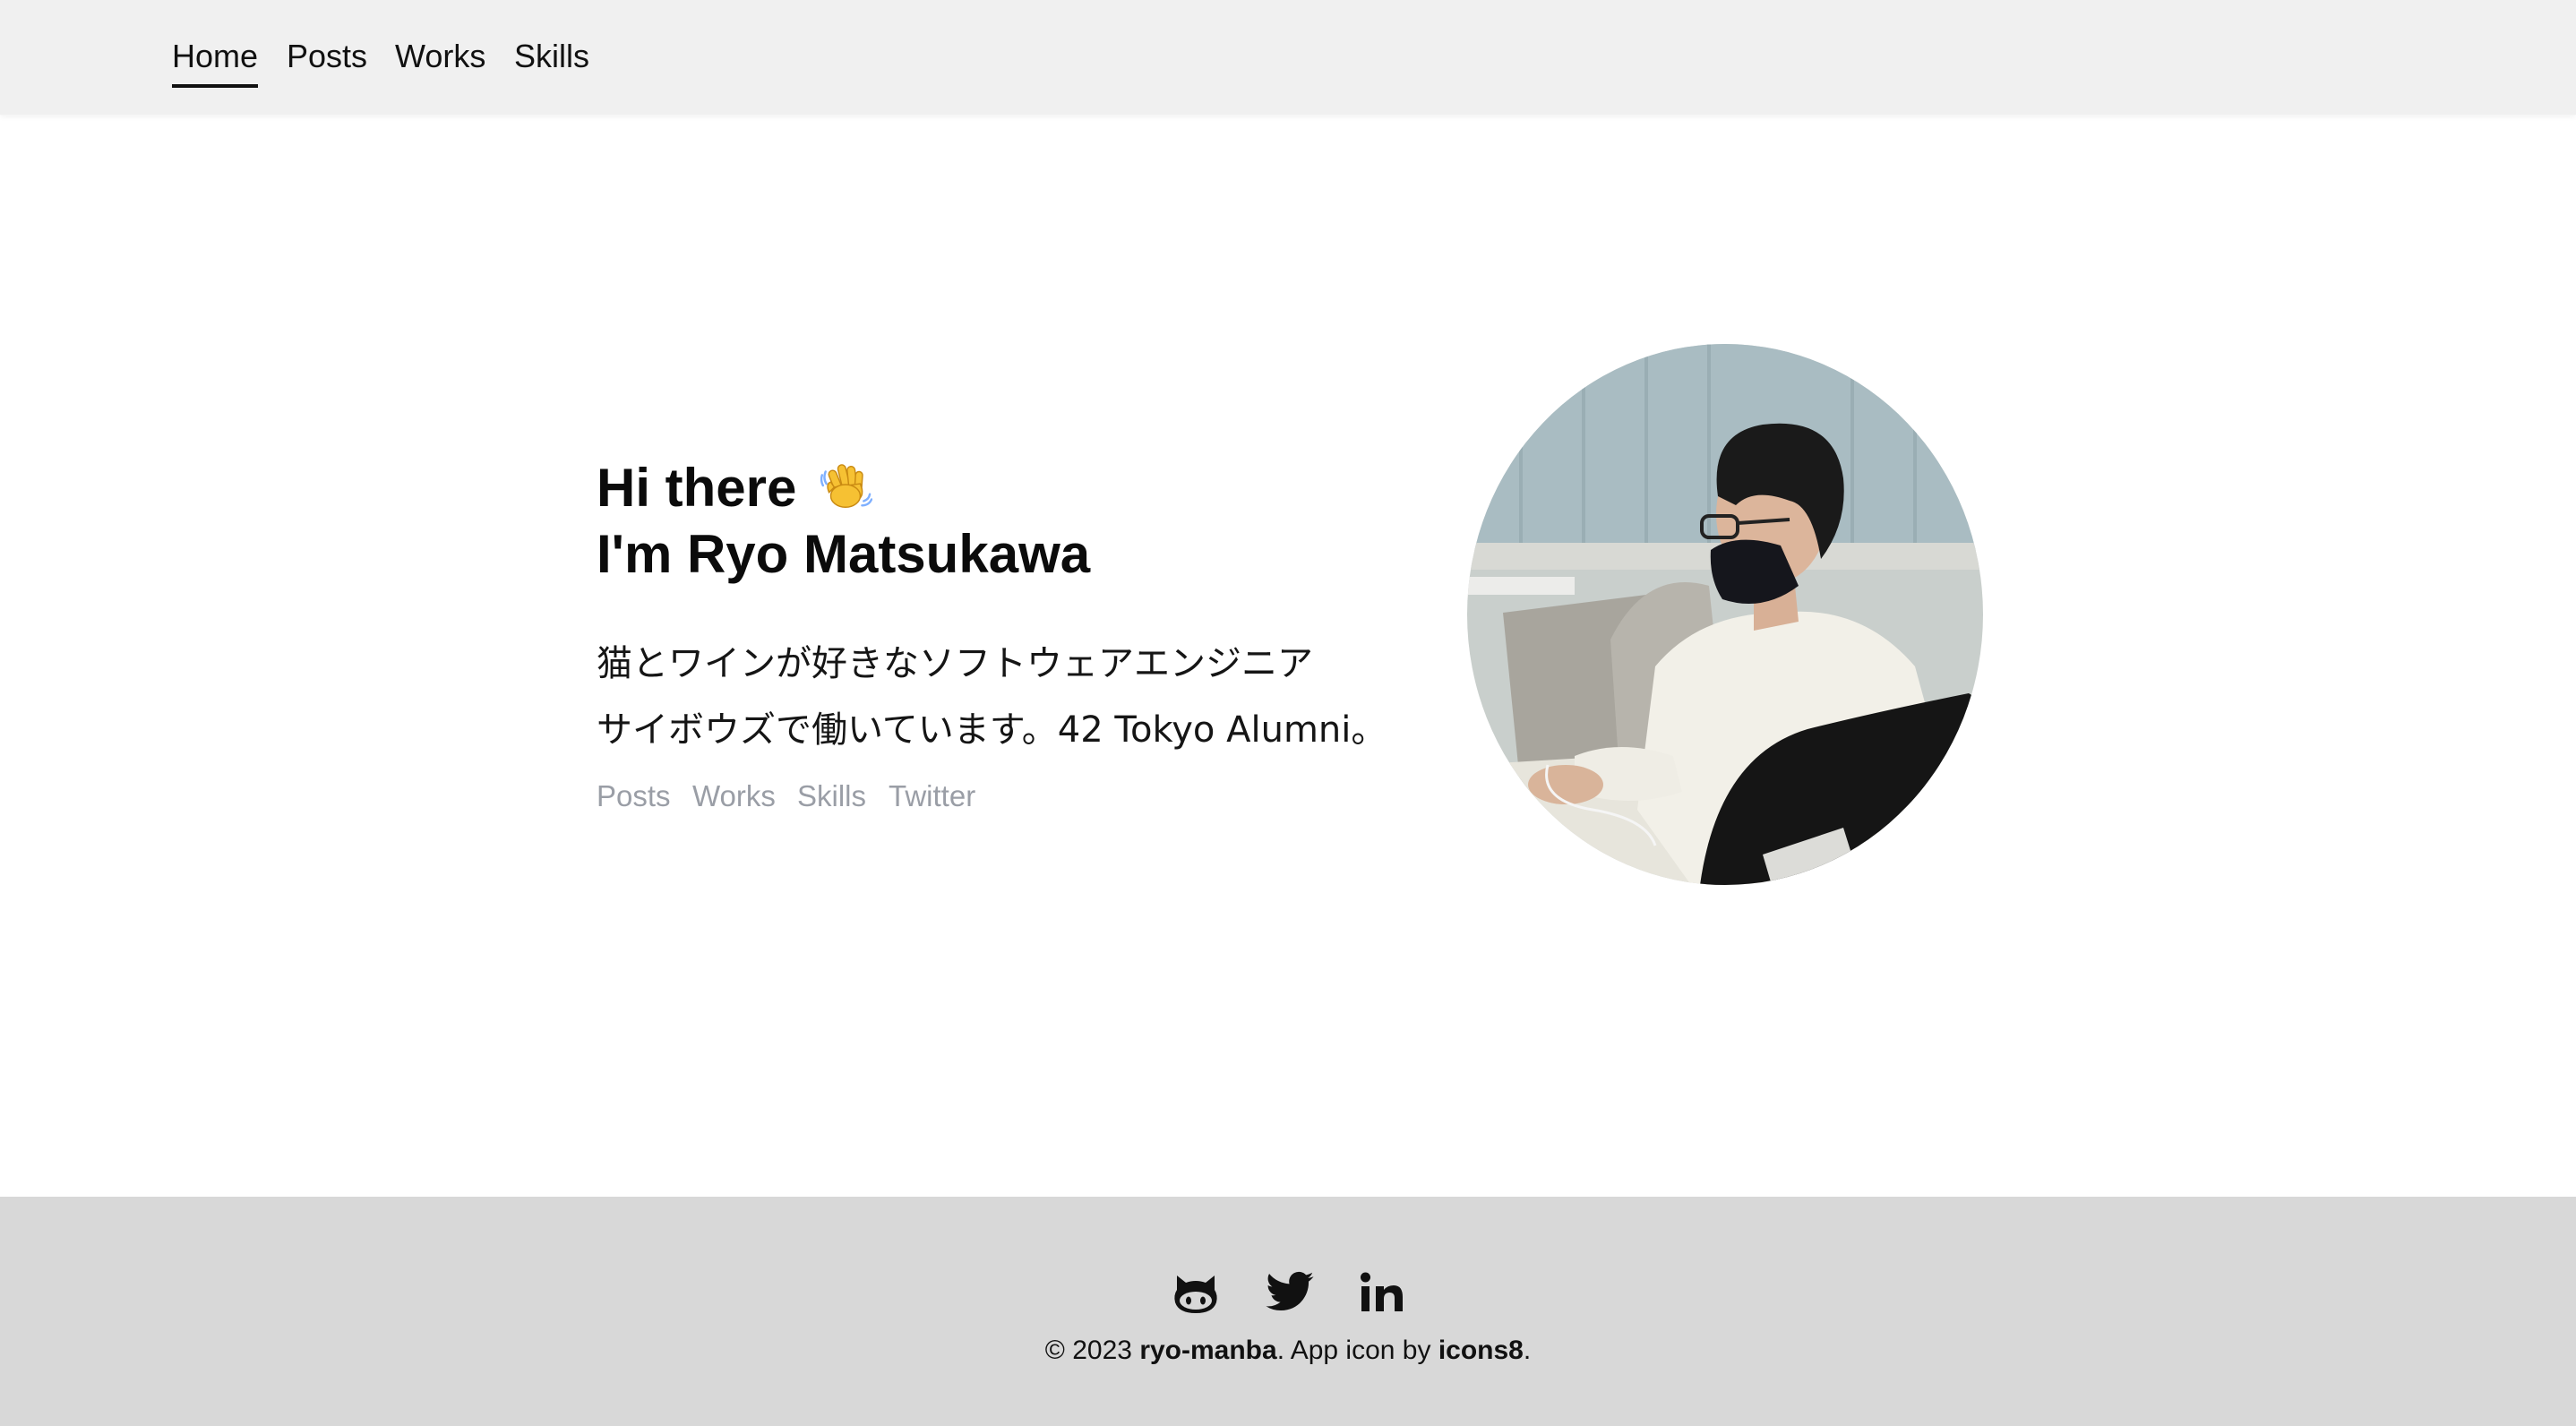 Image resolution: width=2576 pixels, height=1426 pixels. What do you see at coordinates (1288, 58) in the screenshot?
I see `top-navigation: Home Posts Works Skills` at bounding box center [1288, 58].